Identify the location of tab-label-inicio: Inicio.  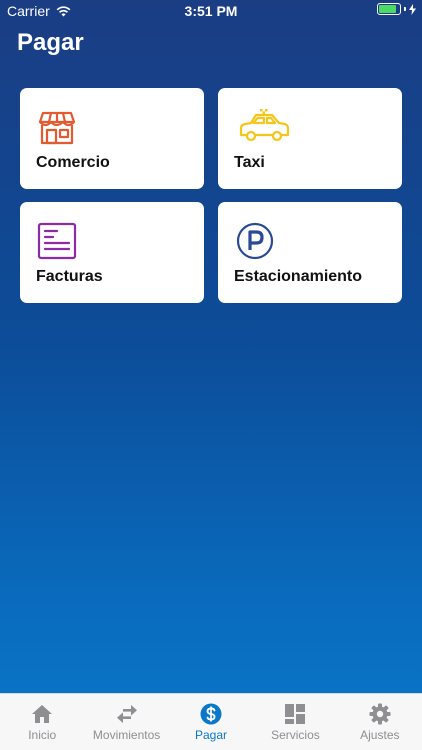
(42, 735).